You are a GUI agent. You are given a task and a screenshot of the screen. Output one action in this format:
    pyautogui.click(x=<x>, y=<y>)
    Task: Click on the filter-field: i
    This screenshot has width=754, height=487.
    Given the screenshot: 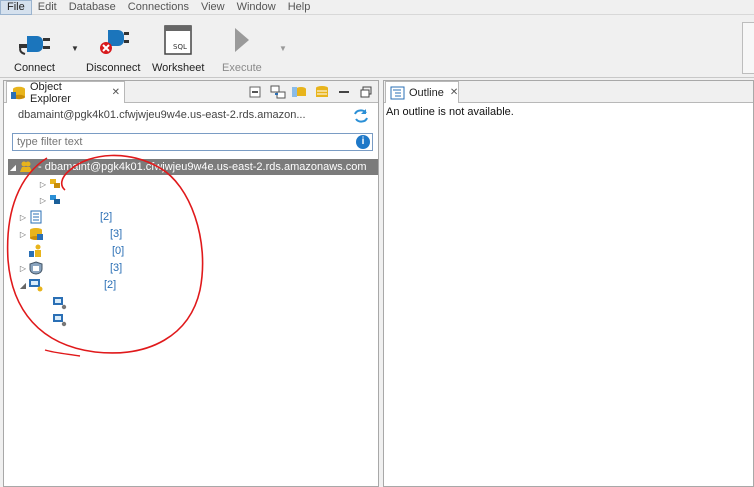 What is the action you would take?
    pyautogui.click(x=192, y=142)
    